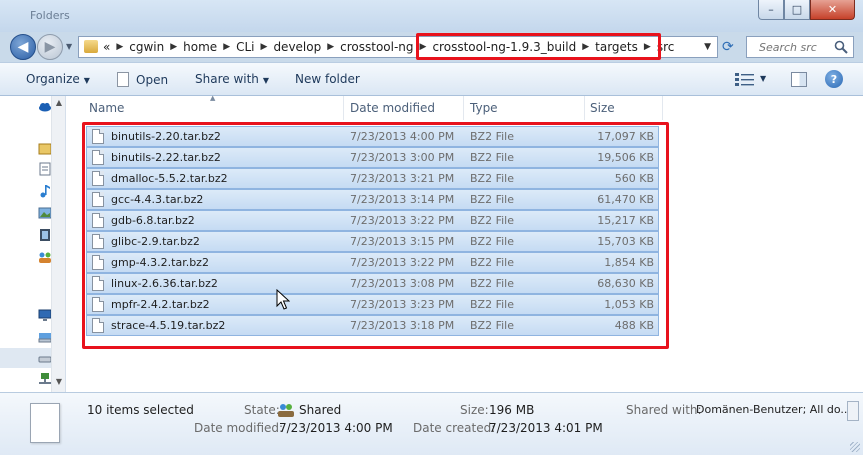 The width and height of the screenshot is (863, 455). What do you see at coordinates (431, 16) in the screenshot?
I see `title-bar: Folders – □ ✕` at bounding box center [431, 16].